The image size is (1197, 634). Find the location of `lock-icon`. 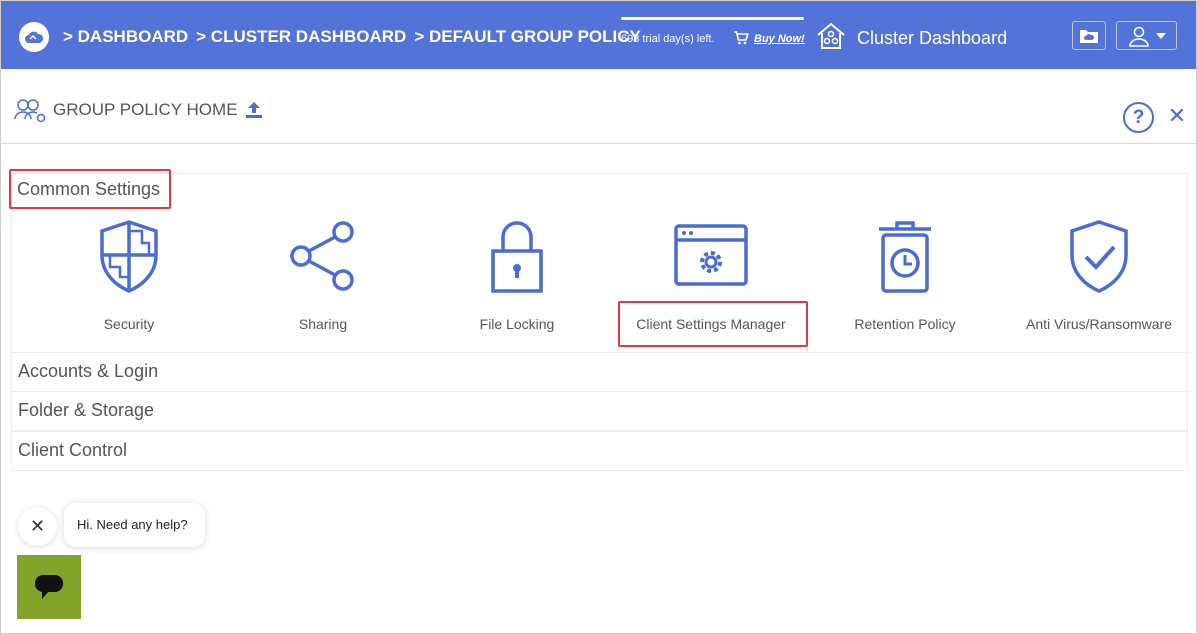

lock-icon is located at coordinates (517, 257).